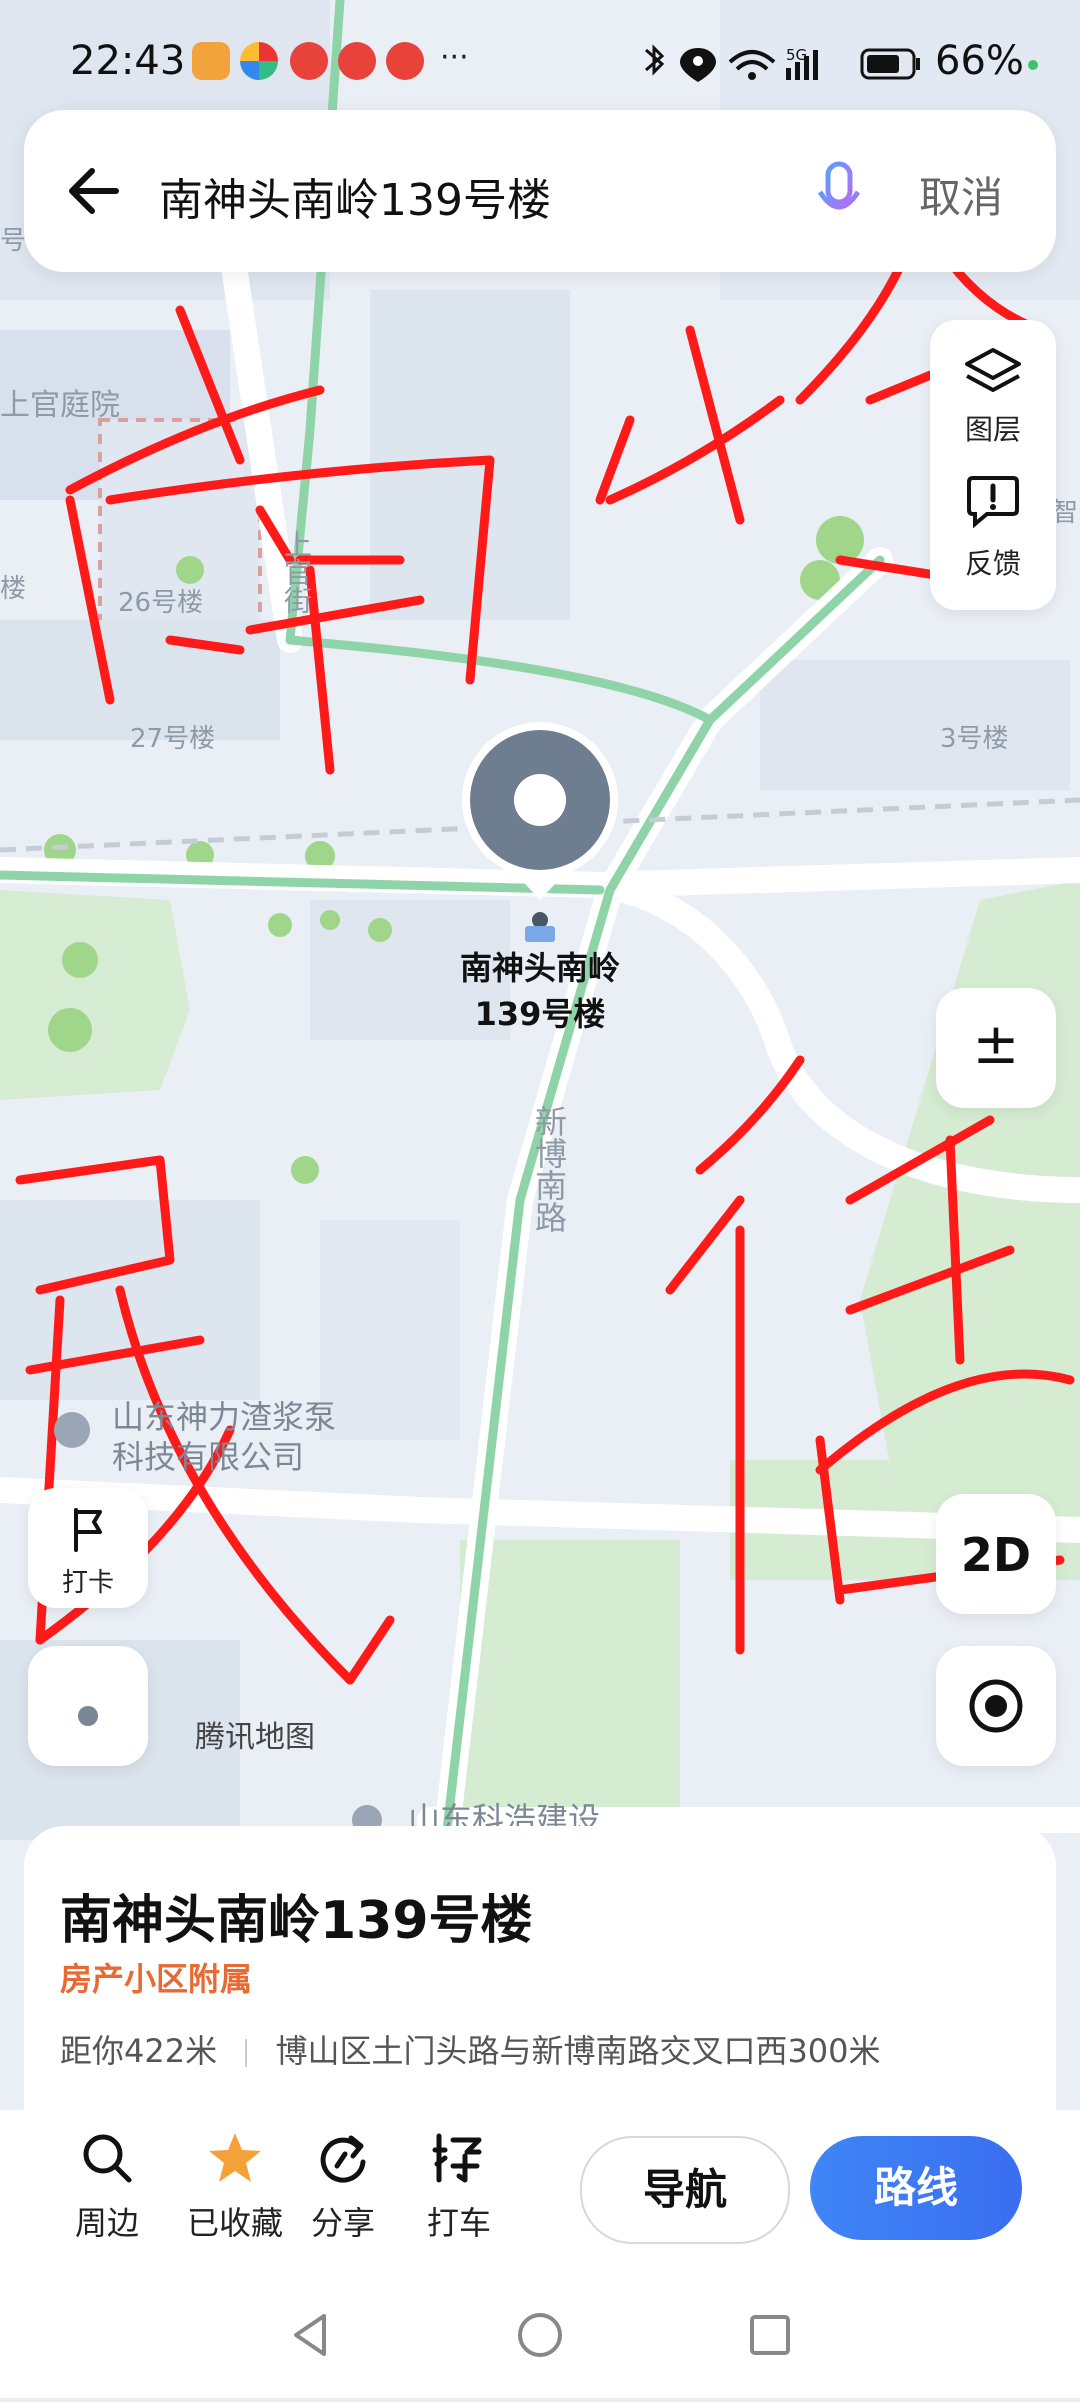  I want to click on map-label-building-3: 3号楼, so click(974, 739).